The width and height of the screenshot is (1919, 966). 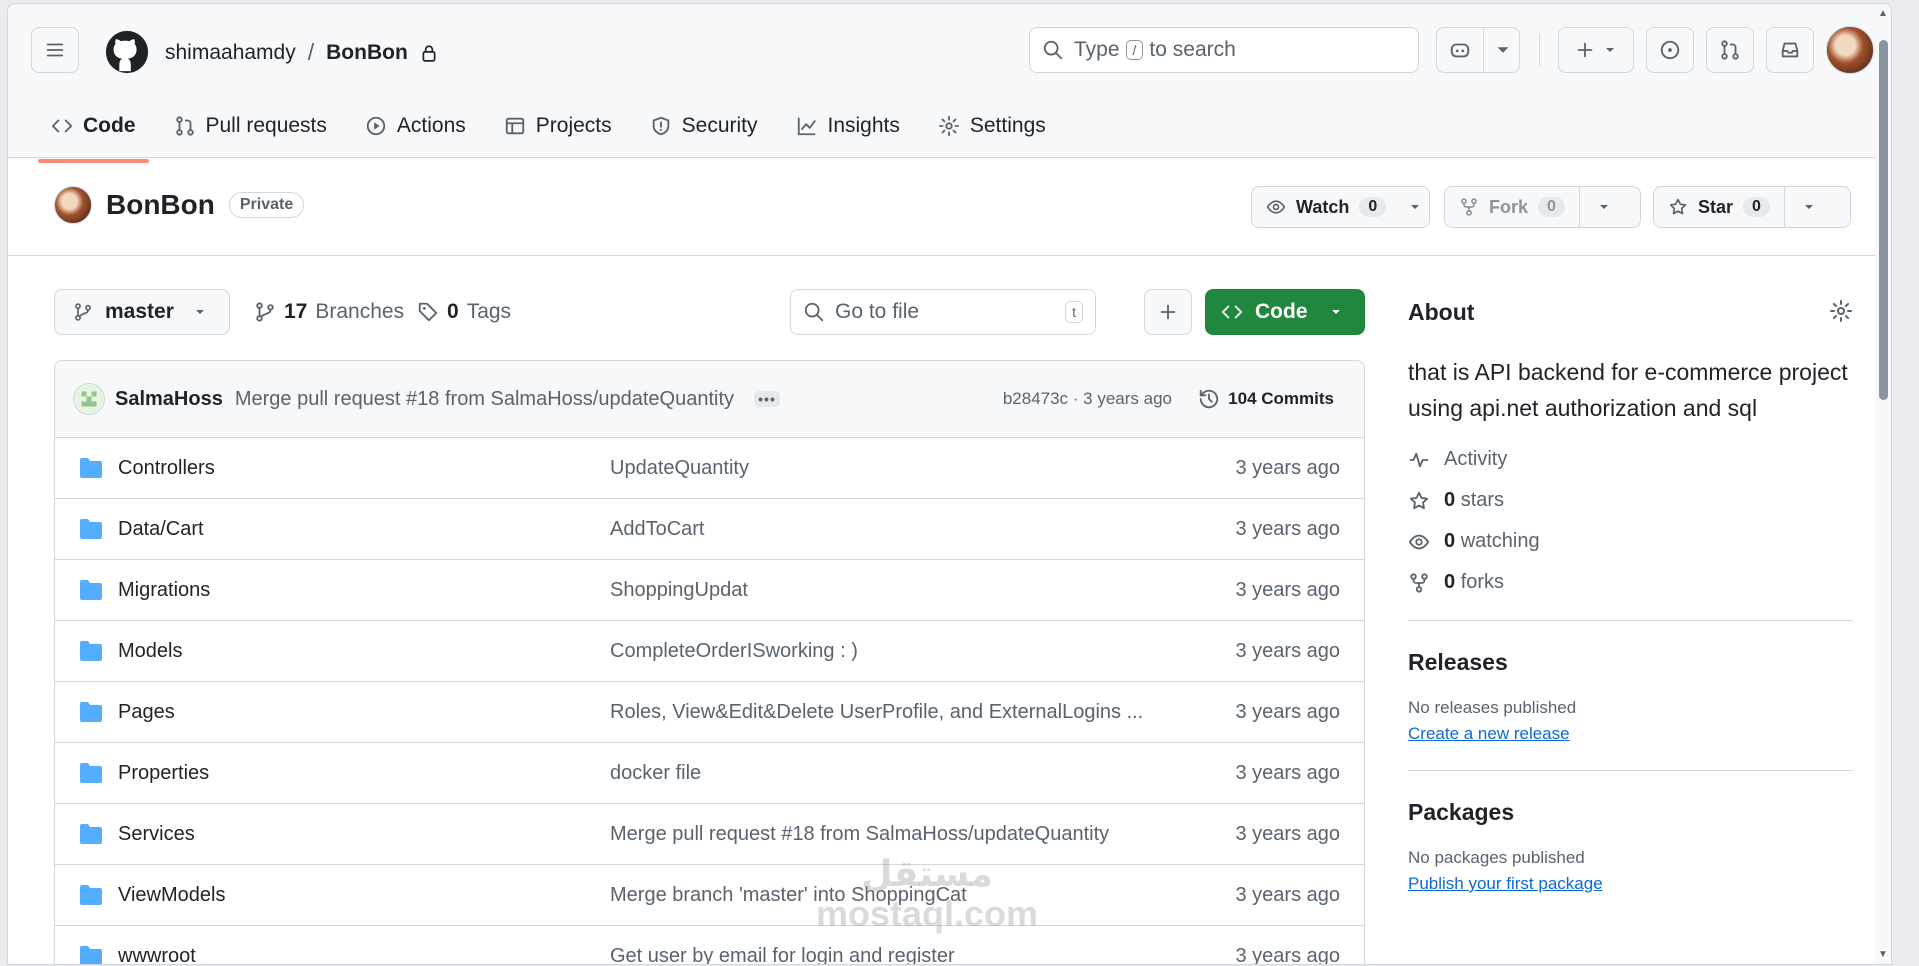 I want to click on fork-dropdown, so click(x=1604, y=207).